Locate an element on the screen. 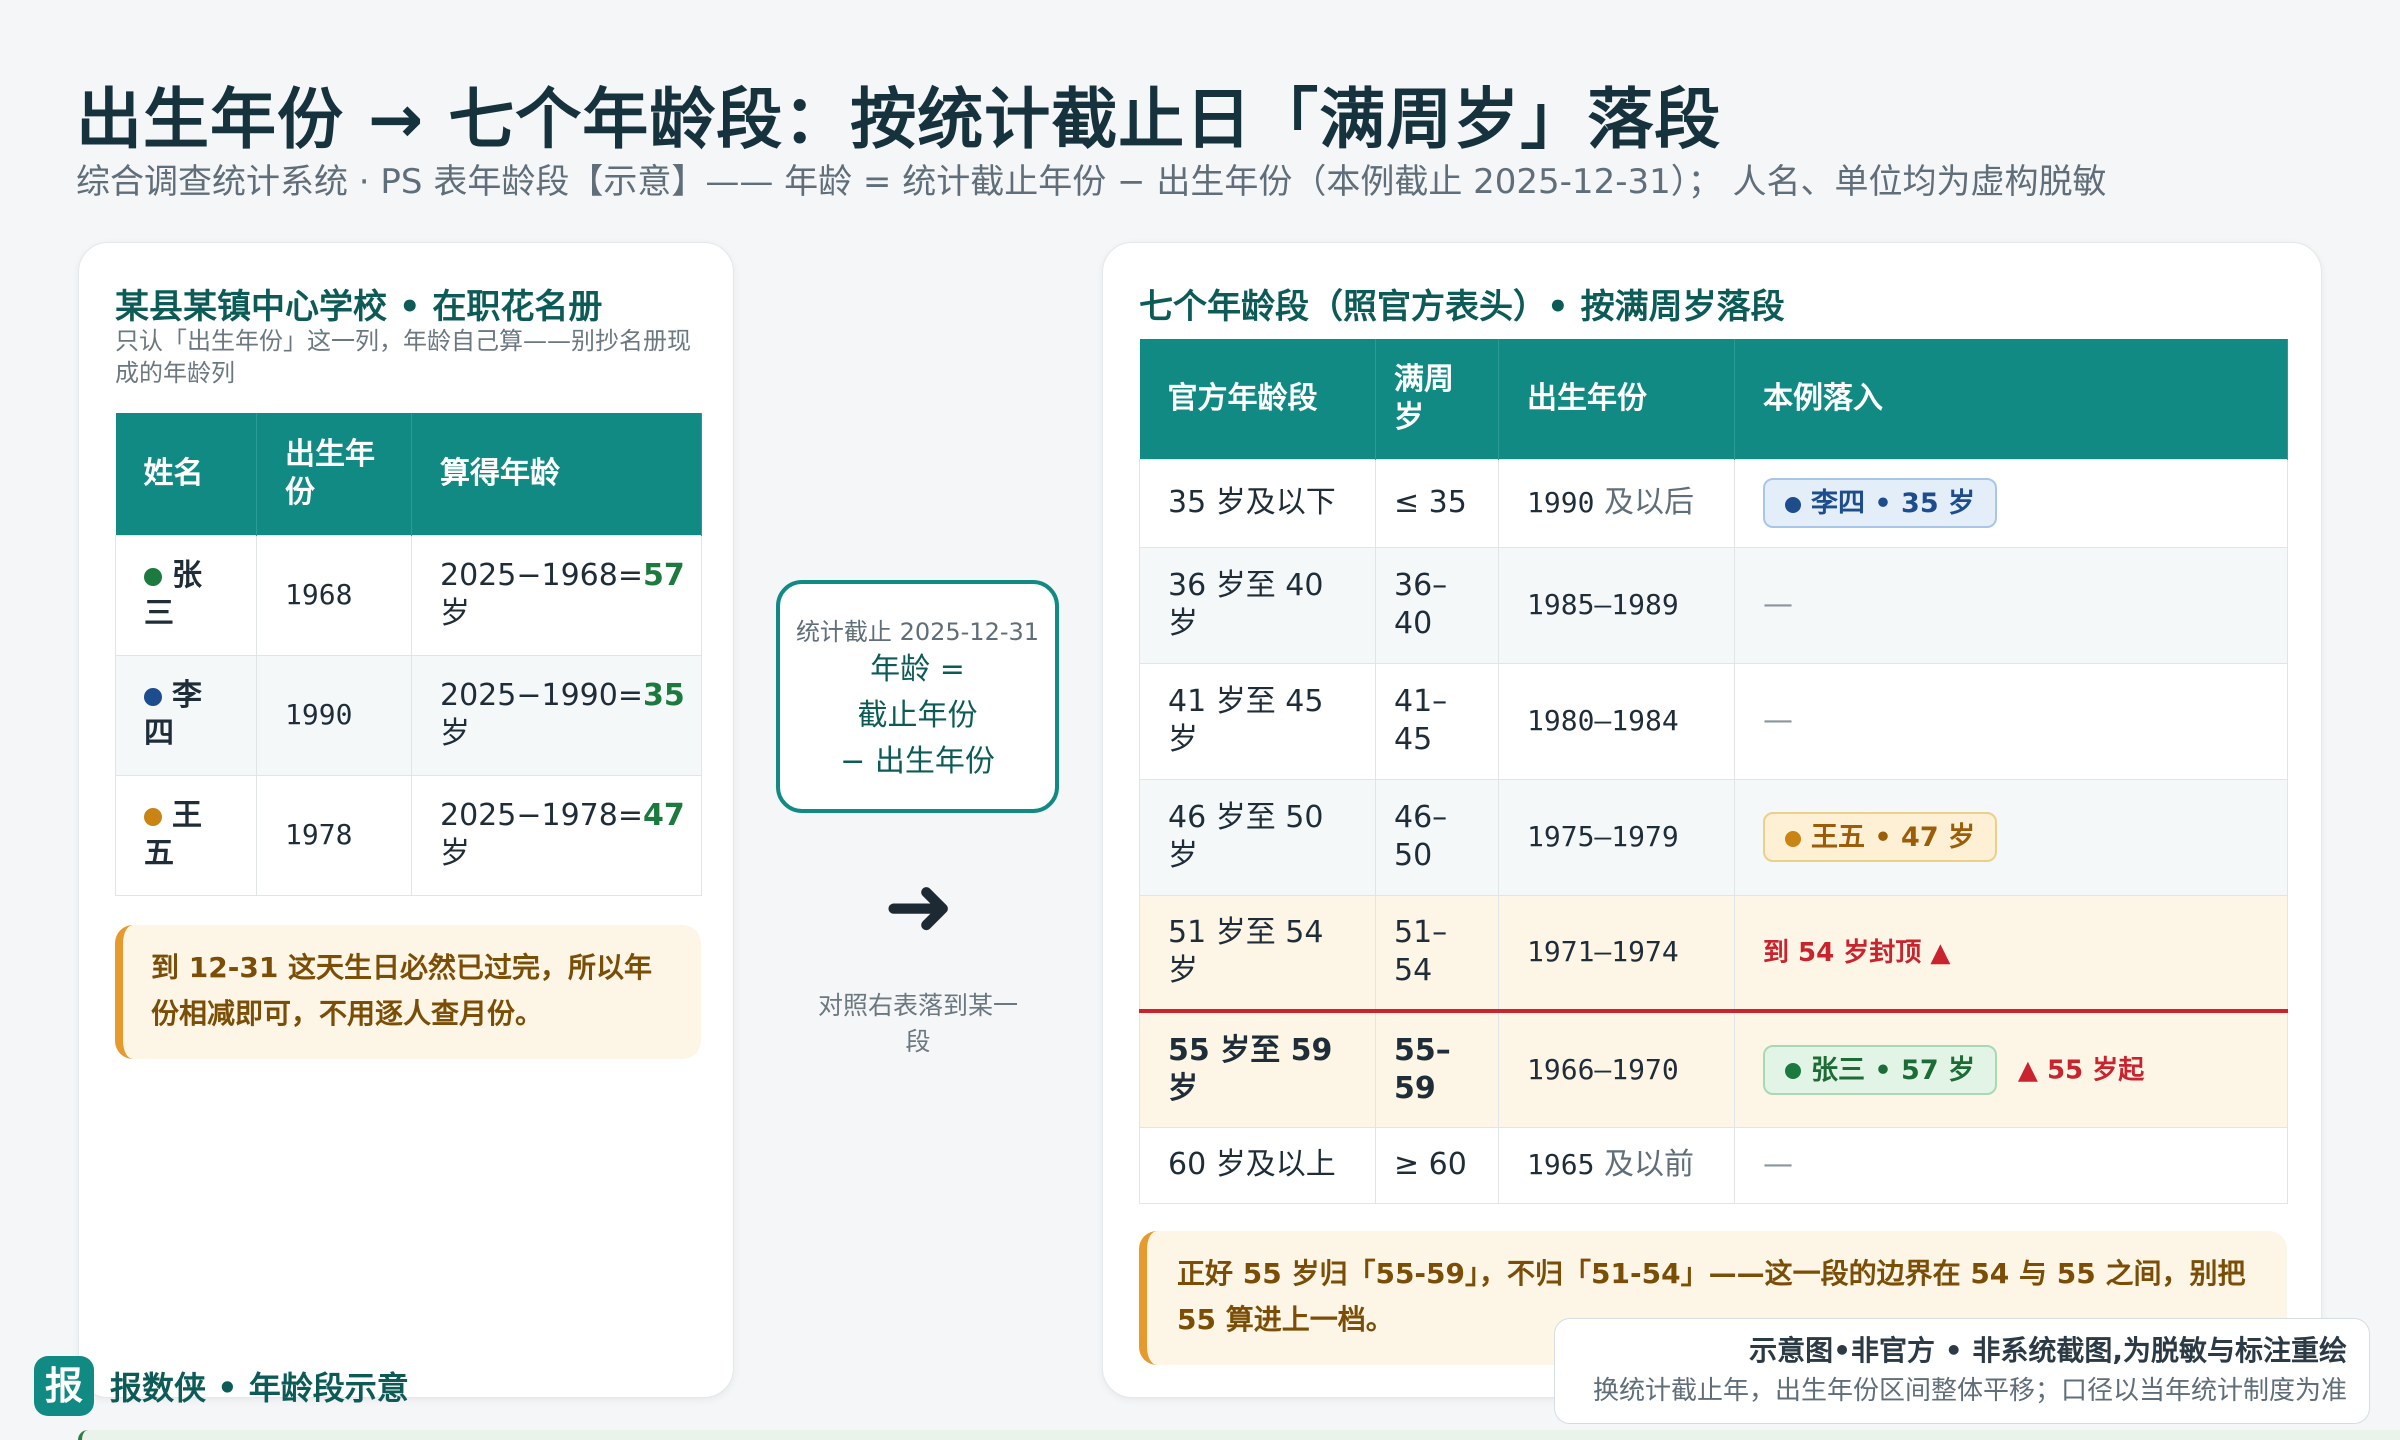 Image resolution: width=2400 pixels, height=1440 pixels. table-row: 35 岁及以下 ≤ 35 1990 及以后 李四 • 35 岁 is located at coordinates (1713, 503).